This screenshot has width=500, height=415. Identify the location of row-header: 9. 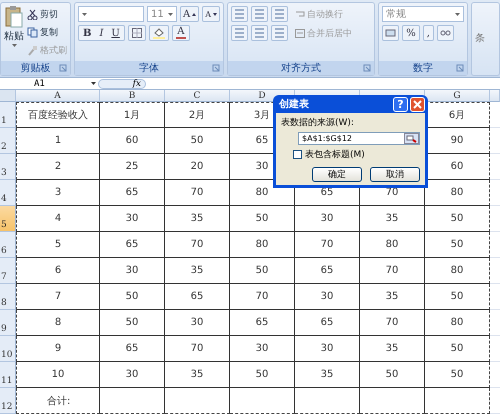
(8, 323).